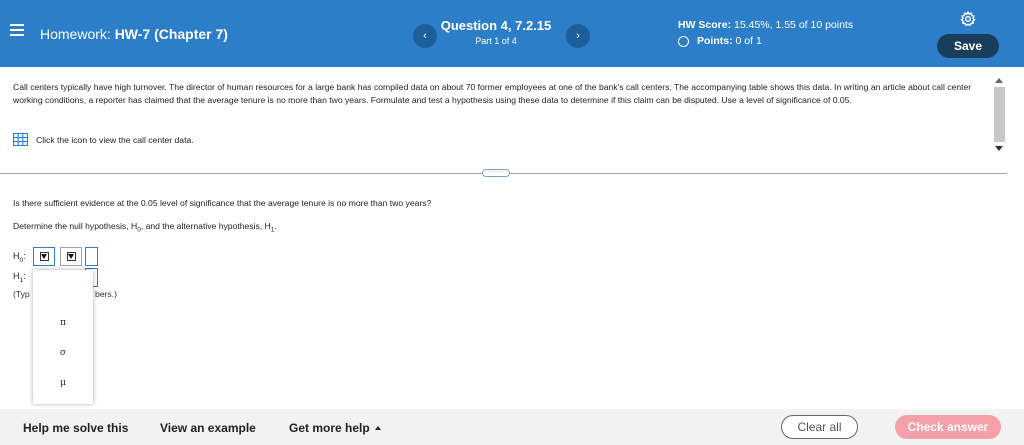  I want to click on h0-parameter-select, so click(44, 256).